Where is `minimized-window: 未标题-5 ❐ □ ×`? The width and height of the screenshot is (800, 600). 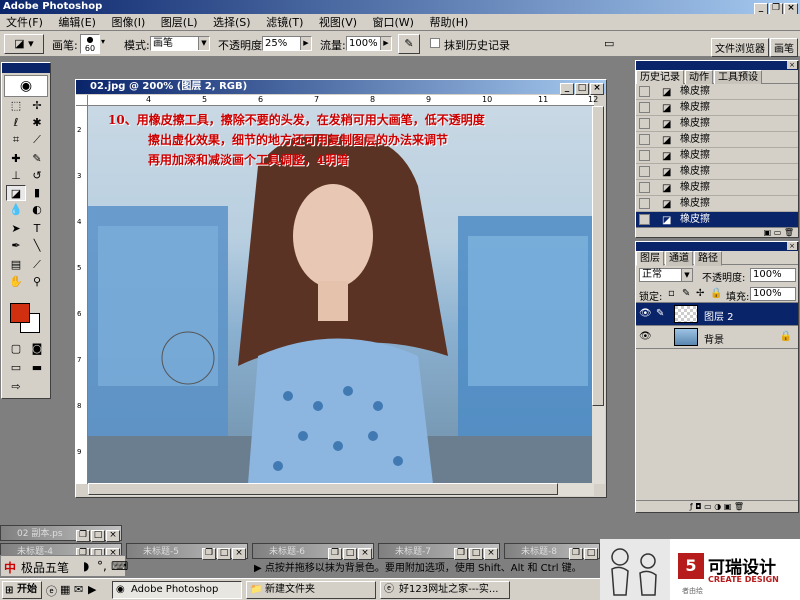 minimized-window: 未标题-5 ❐ □ × is located at coordinates (187, 551).